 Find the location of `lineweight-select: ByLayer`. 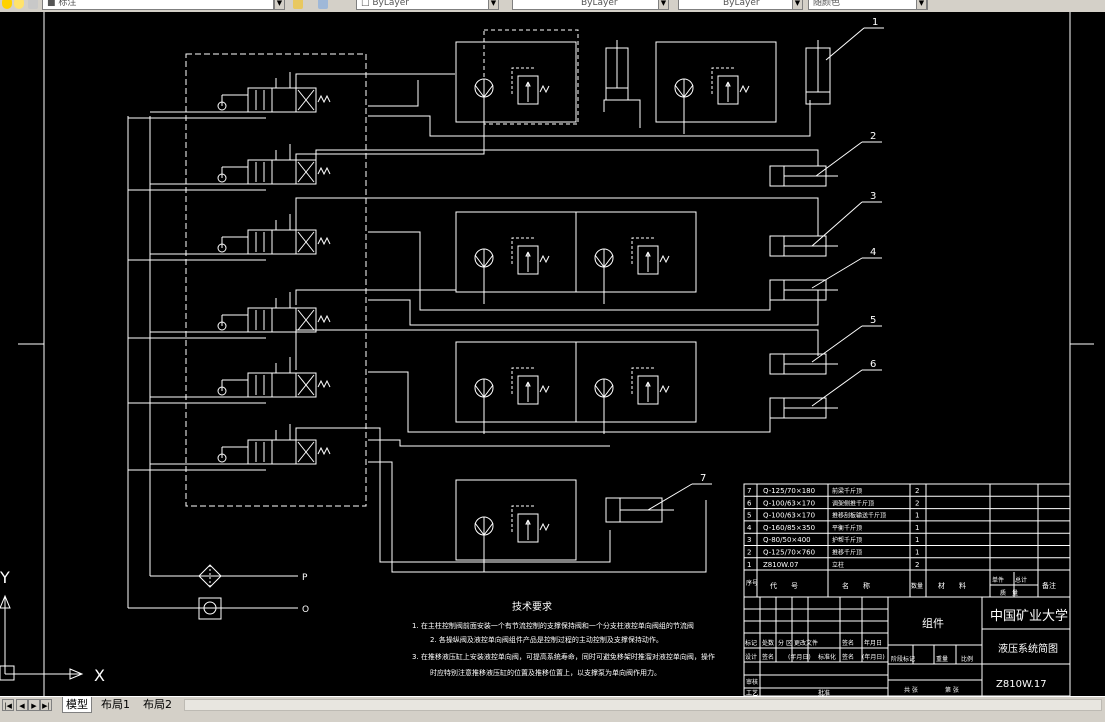

lineweight-select: ByLayer is located at coordinates (740, 5).